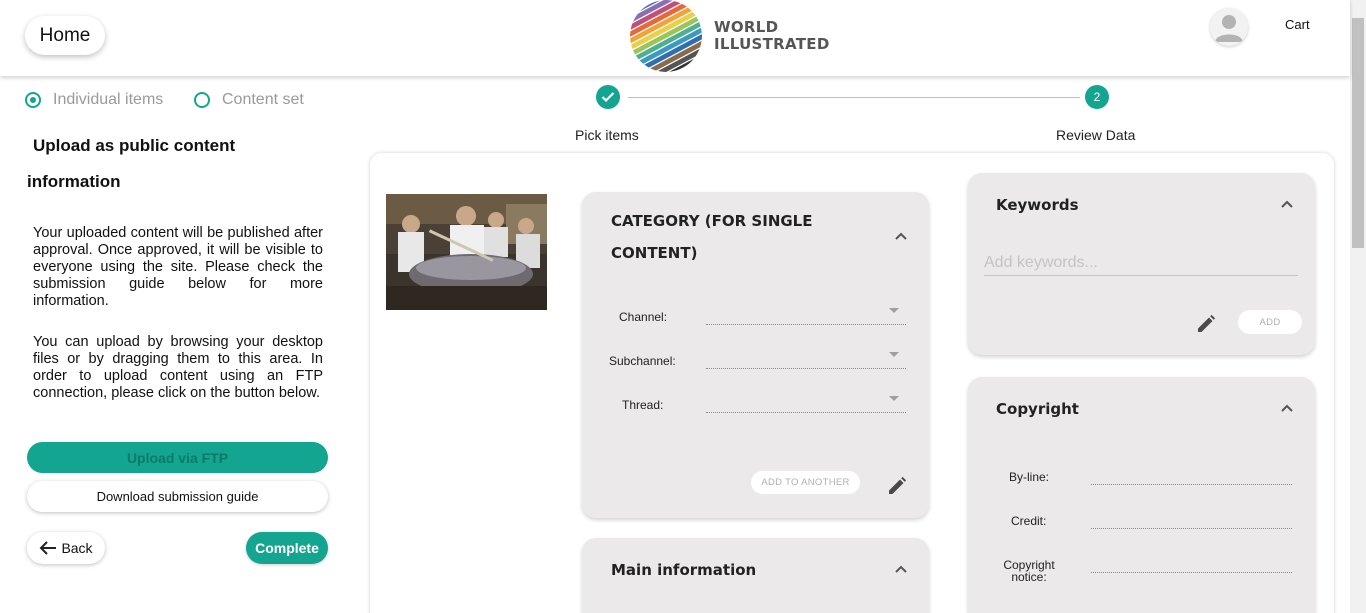 The height and width of the screenshot is (613, 1366). I want to click on back-button-label: Back, so click(77, 548).